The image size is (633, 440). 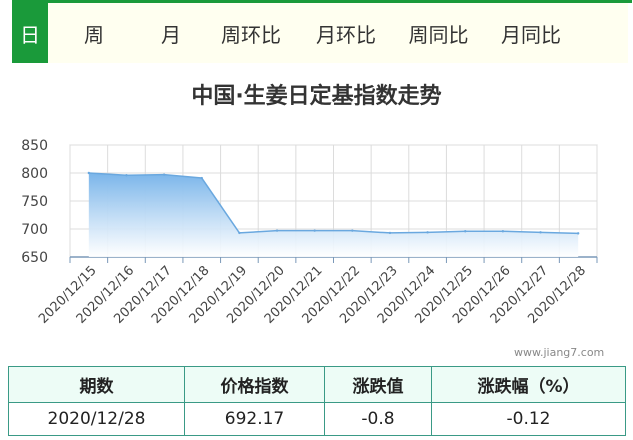 I want to click on header-price-index: 价格指数, so click(x=254, y=384).